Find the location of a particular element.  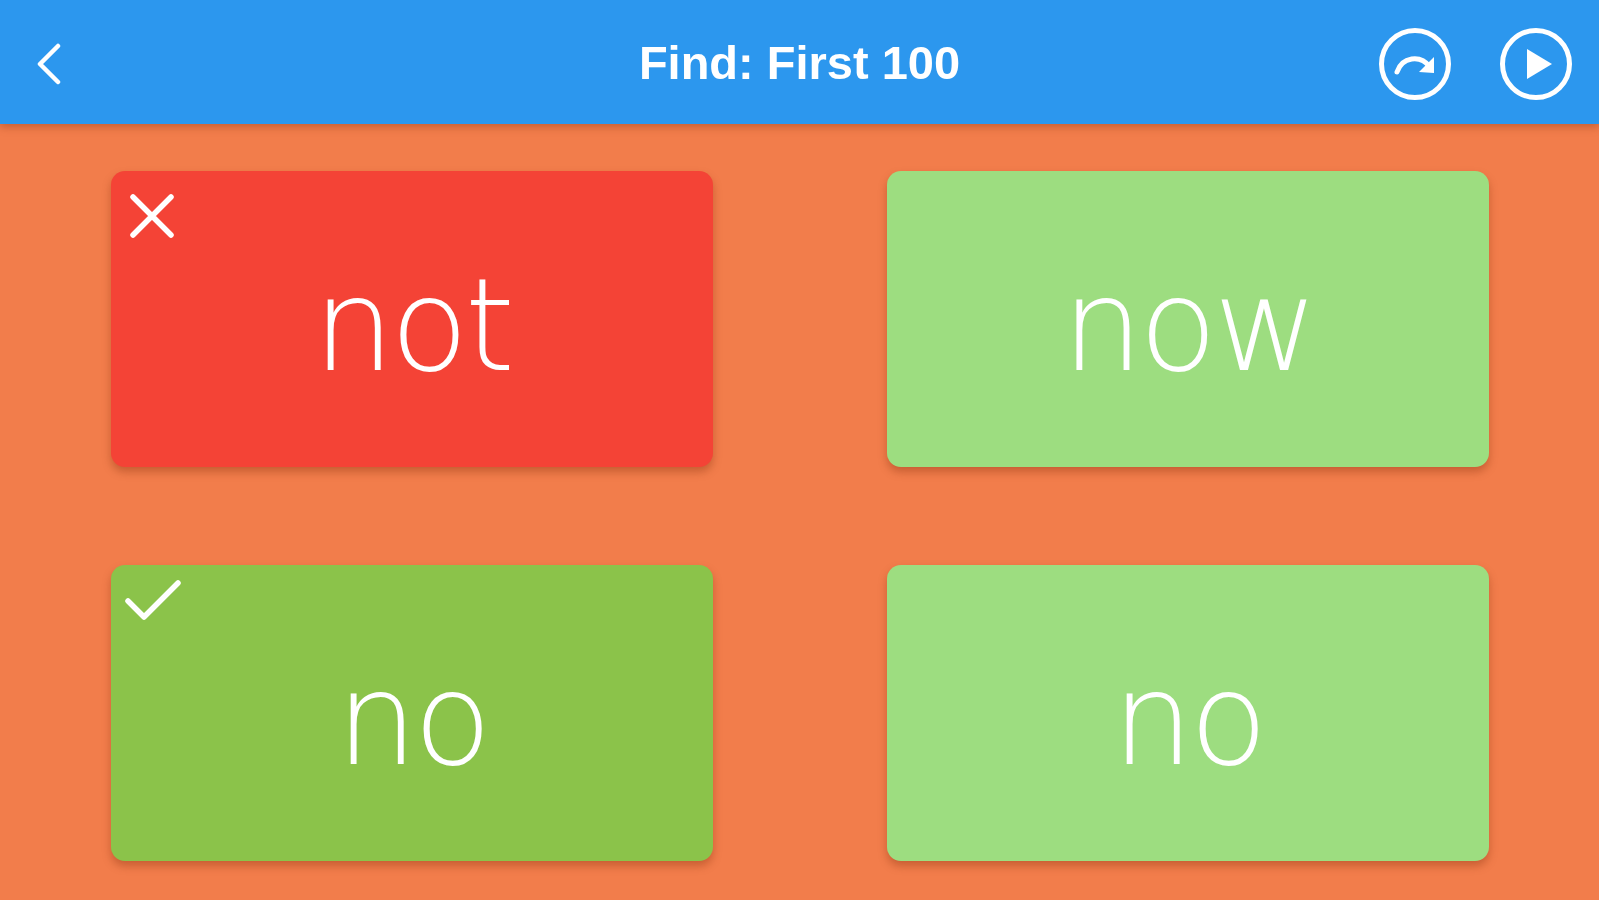

play-button is located at coordinates (1536, 64).